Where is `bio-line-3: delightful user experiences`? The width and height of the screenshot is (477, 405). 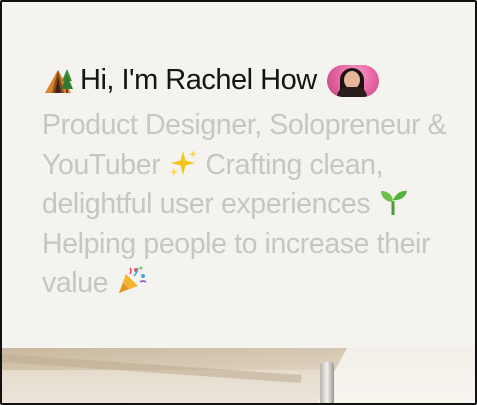 bio-line-3: delightful user experiences is located at coordinates (257, 205).